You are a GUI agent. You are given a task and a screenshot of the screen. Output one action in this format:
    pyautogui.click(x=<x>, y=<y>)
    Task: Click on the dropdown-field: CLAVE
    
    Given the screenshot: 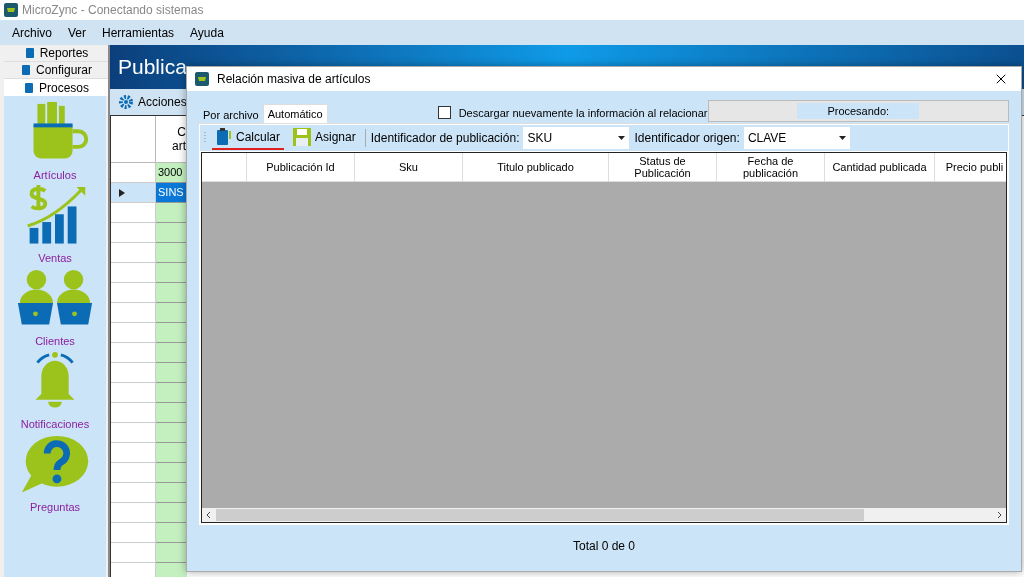 What is the action you would take?
    pyautogui.click(x=796, y=138)
    